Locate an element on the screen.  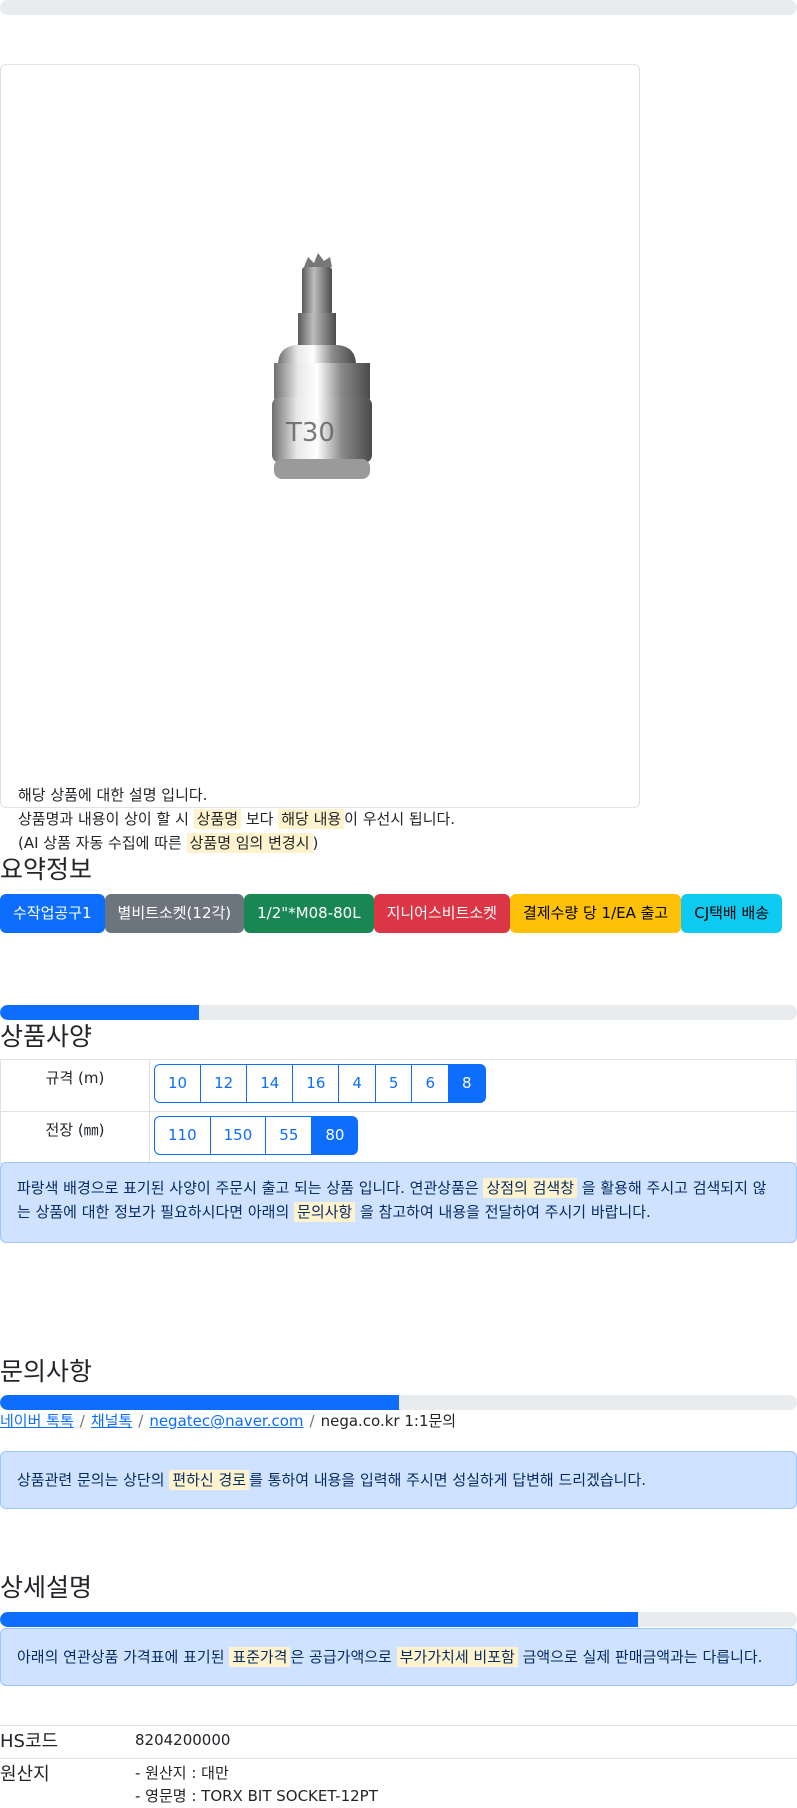
spec-option-button: 55 is located at coordinates (289, 1135).